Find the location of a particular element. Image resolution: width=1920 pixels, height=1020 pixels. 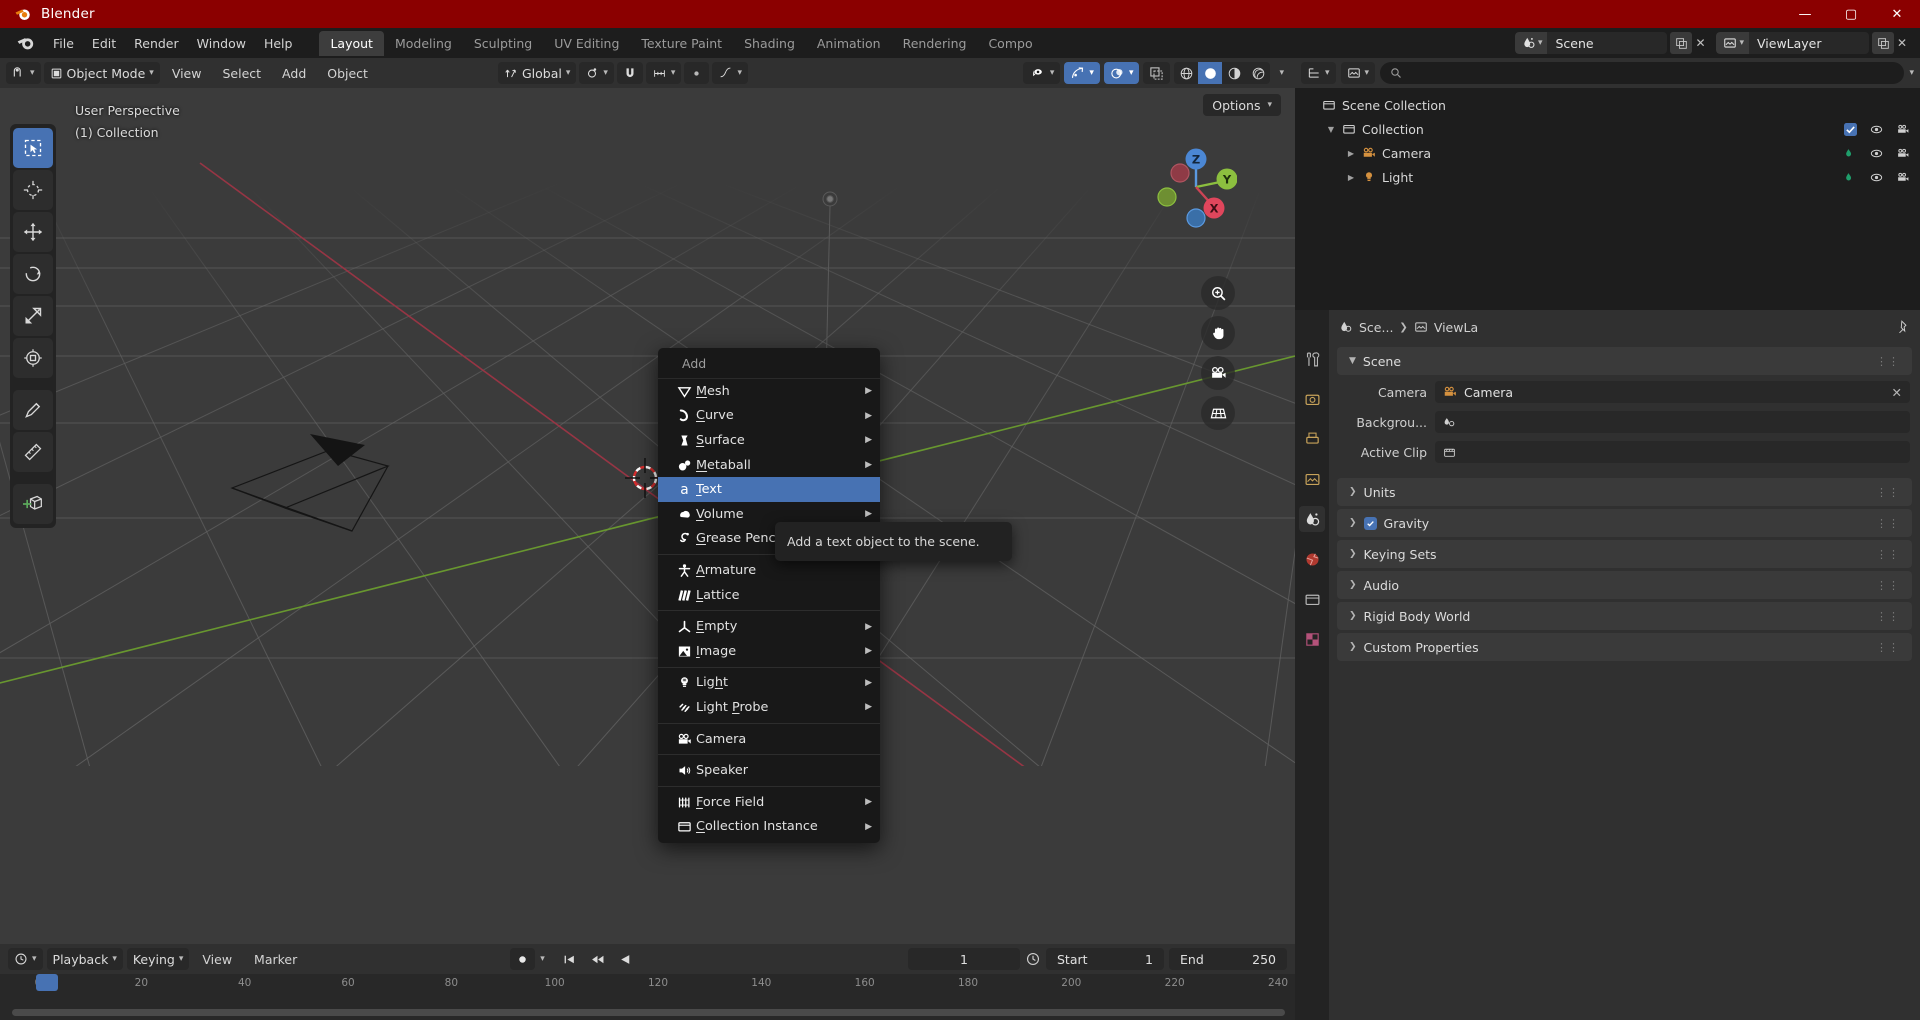

timeline-horizontal-scrollbar is located at coordinates (648, 1012).